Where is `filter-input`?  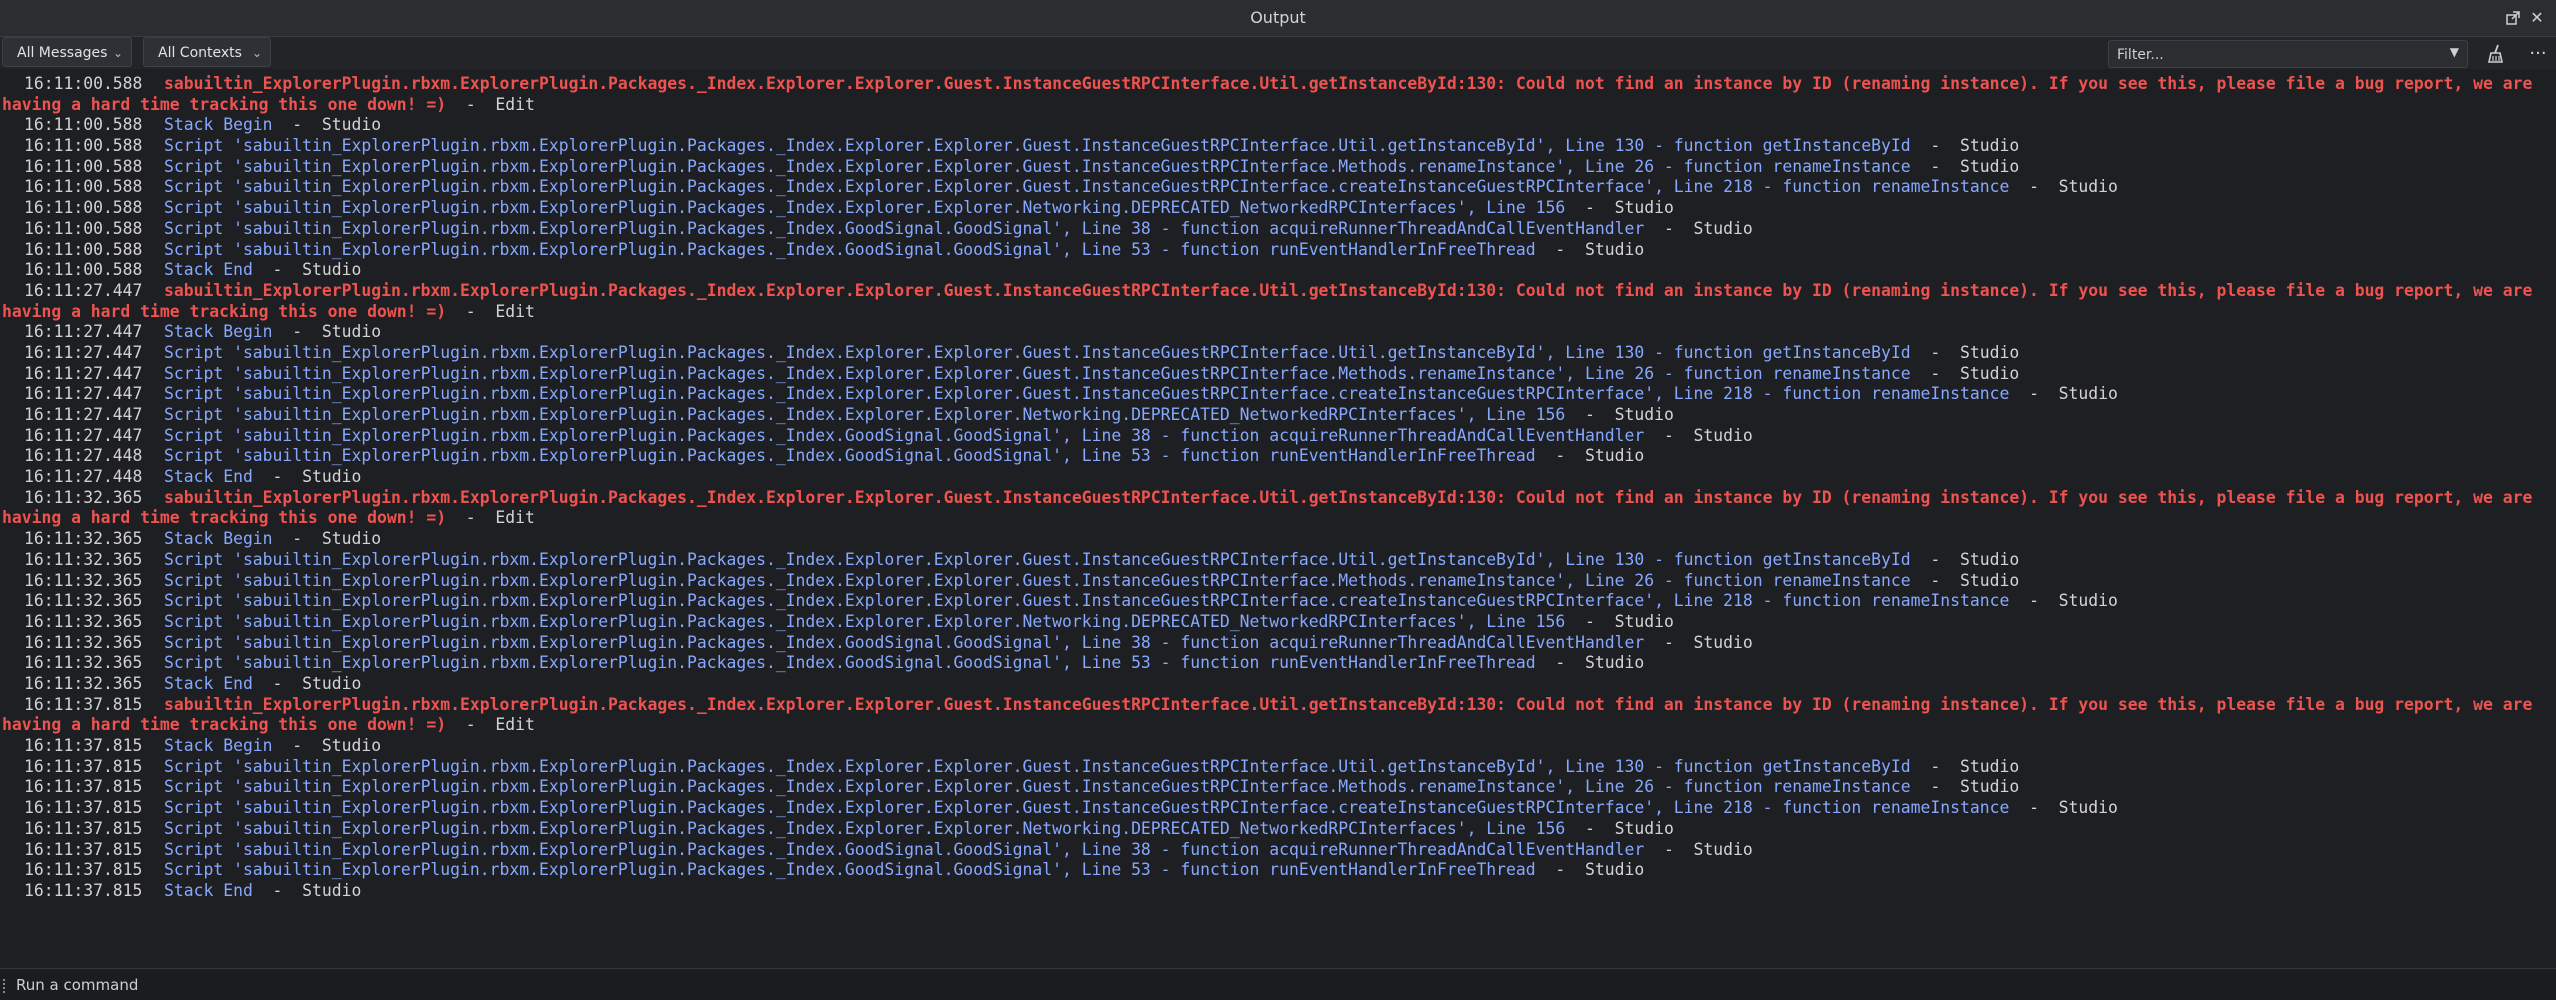
filter-input is located at coordinates (2277, 55).